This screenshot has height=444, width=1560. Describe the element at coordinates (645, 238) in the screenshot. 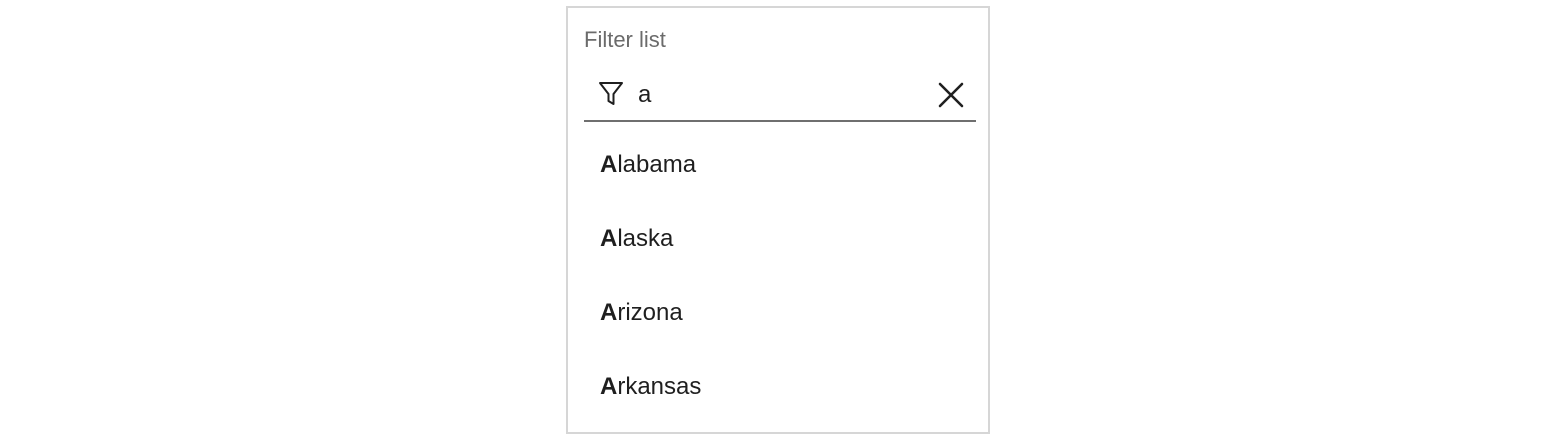

I see `item-label-rest: laska` at that location.